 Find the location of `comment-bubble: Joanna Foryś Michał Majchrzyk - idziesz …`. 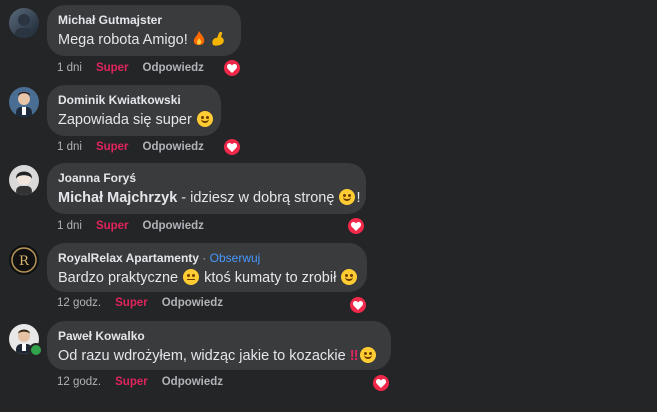

comment-bubble: Joanna Foryś Michał Majchrzyk - idziesz … is located at coordinates (206, 188).